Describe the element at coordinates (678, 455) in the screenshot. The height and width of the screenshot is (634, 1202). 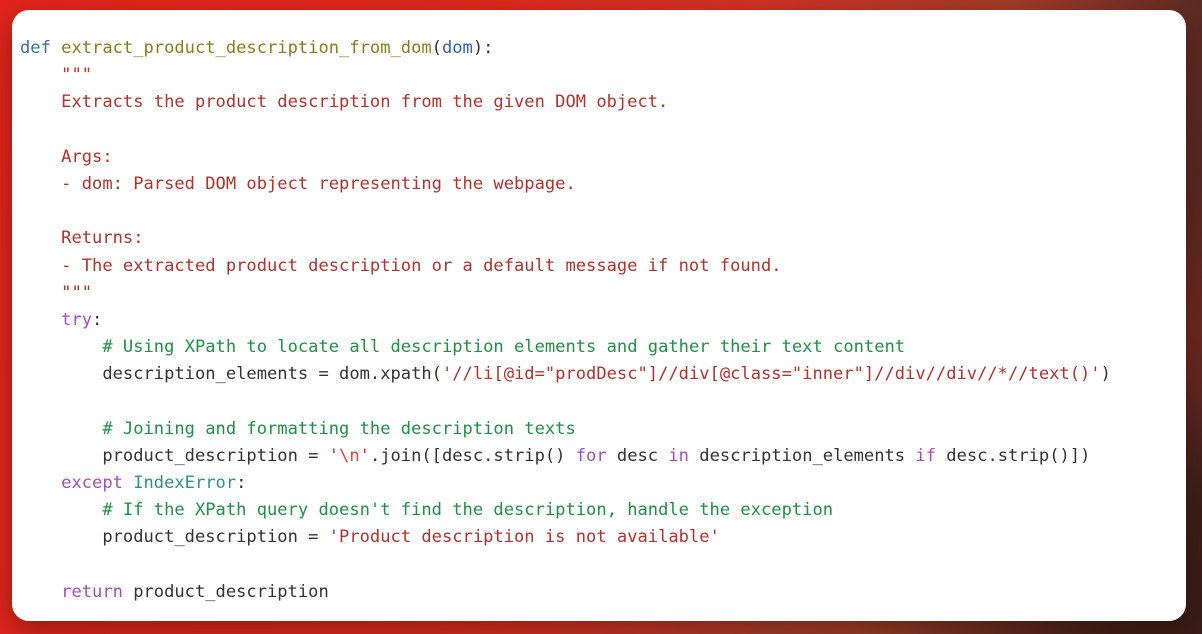
I see `code-token-ctl: in` at that location.